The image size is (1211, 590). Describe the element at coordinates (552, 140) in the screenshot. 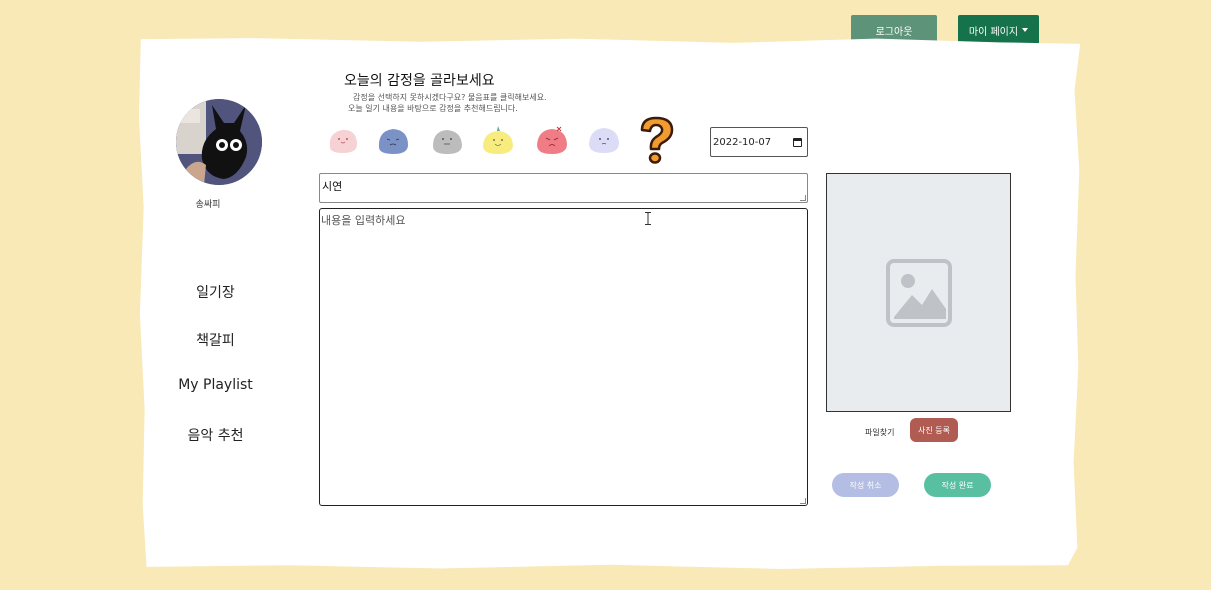

I see `red-blob-emotion-icon` at that location.